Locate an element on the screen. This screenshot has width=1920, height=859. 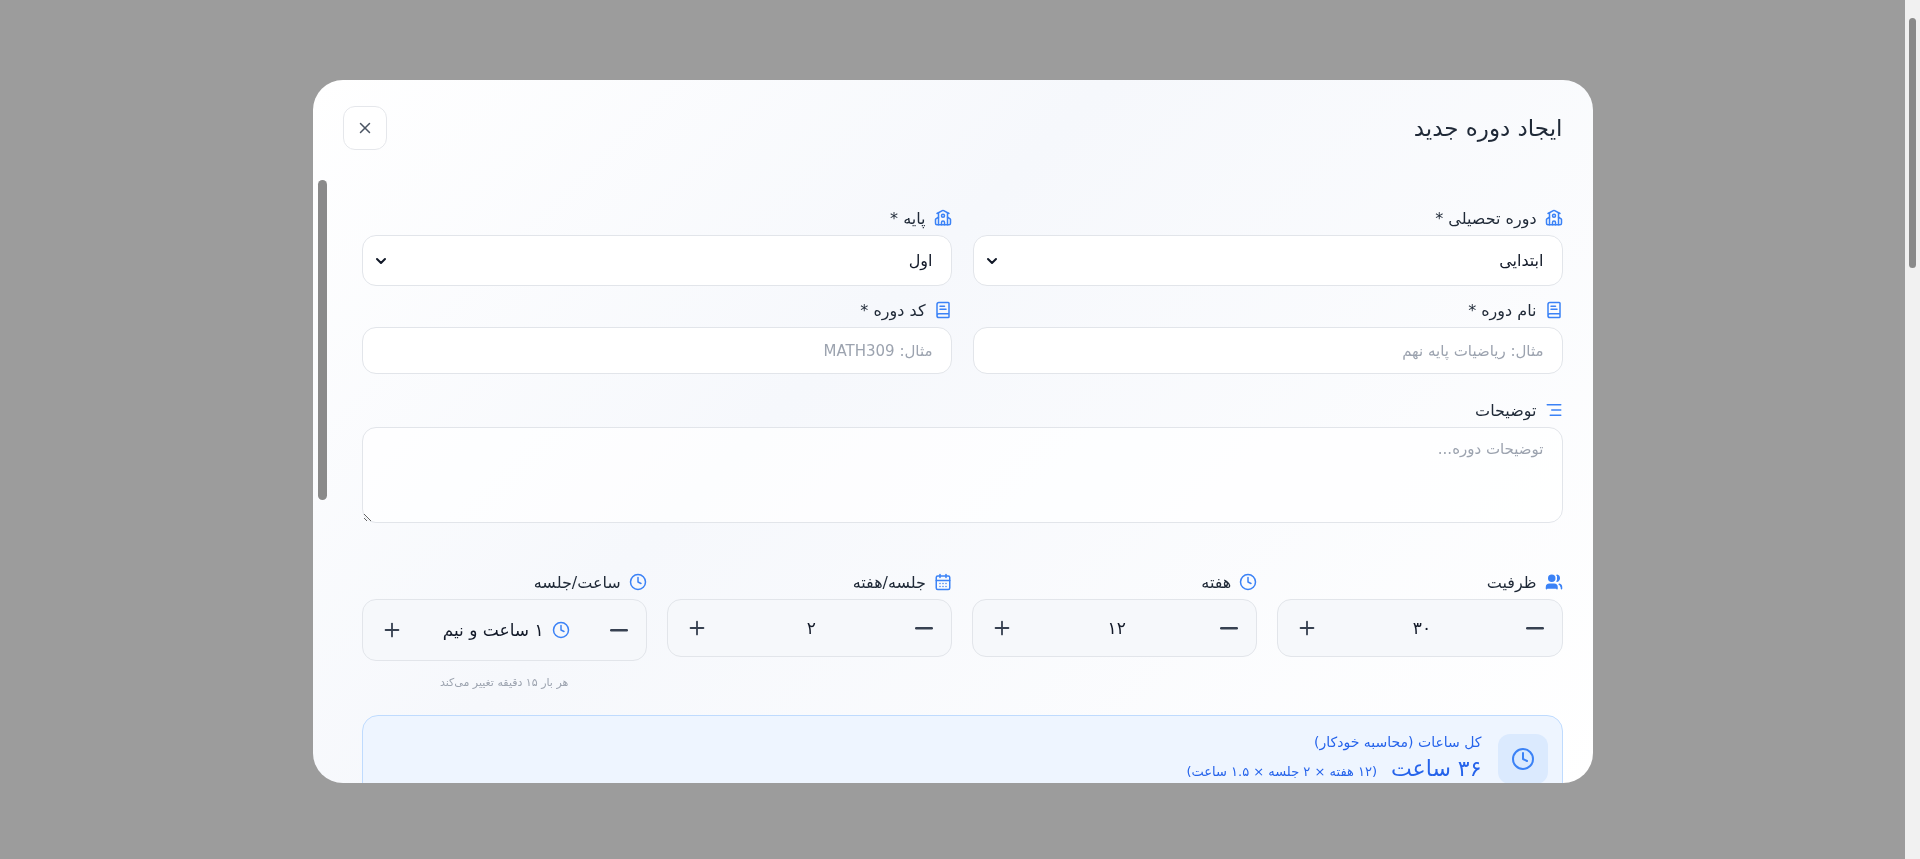
summary-value: ۳۶ ساعت is located at coordinates (1436, 768).